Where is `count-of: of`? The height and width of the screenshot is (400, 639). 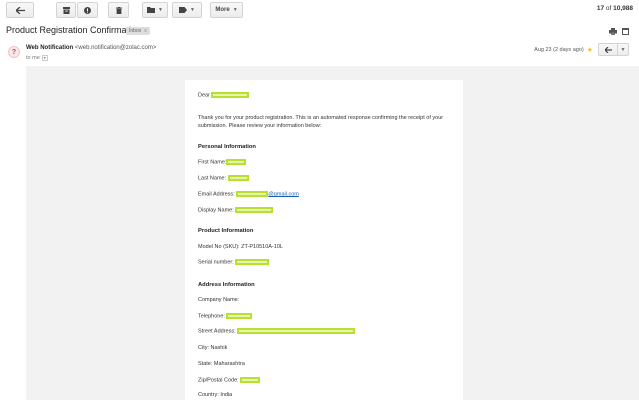 count-of: of is located at coordinates (608, 8).